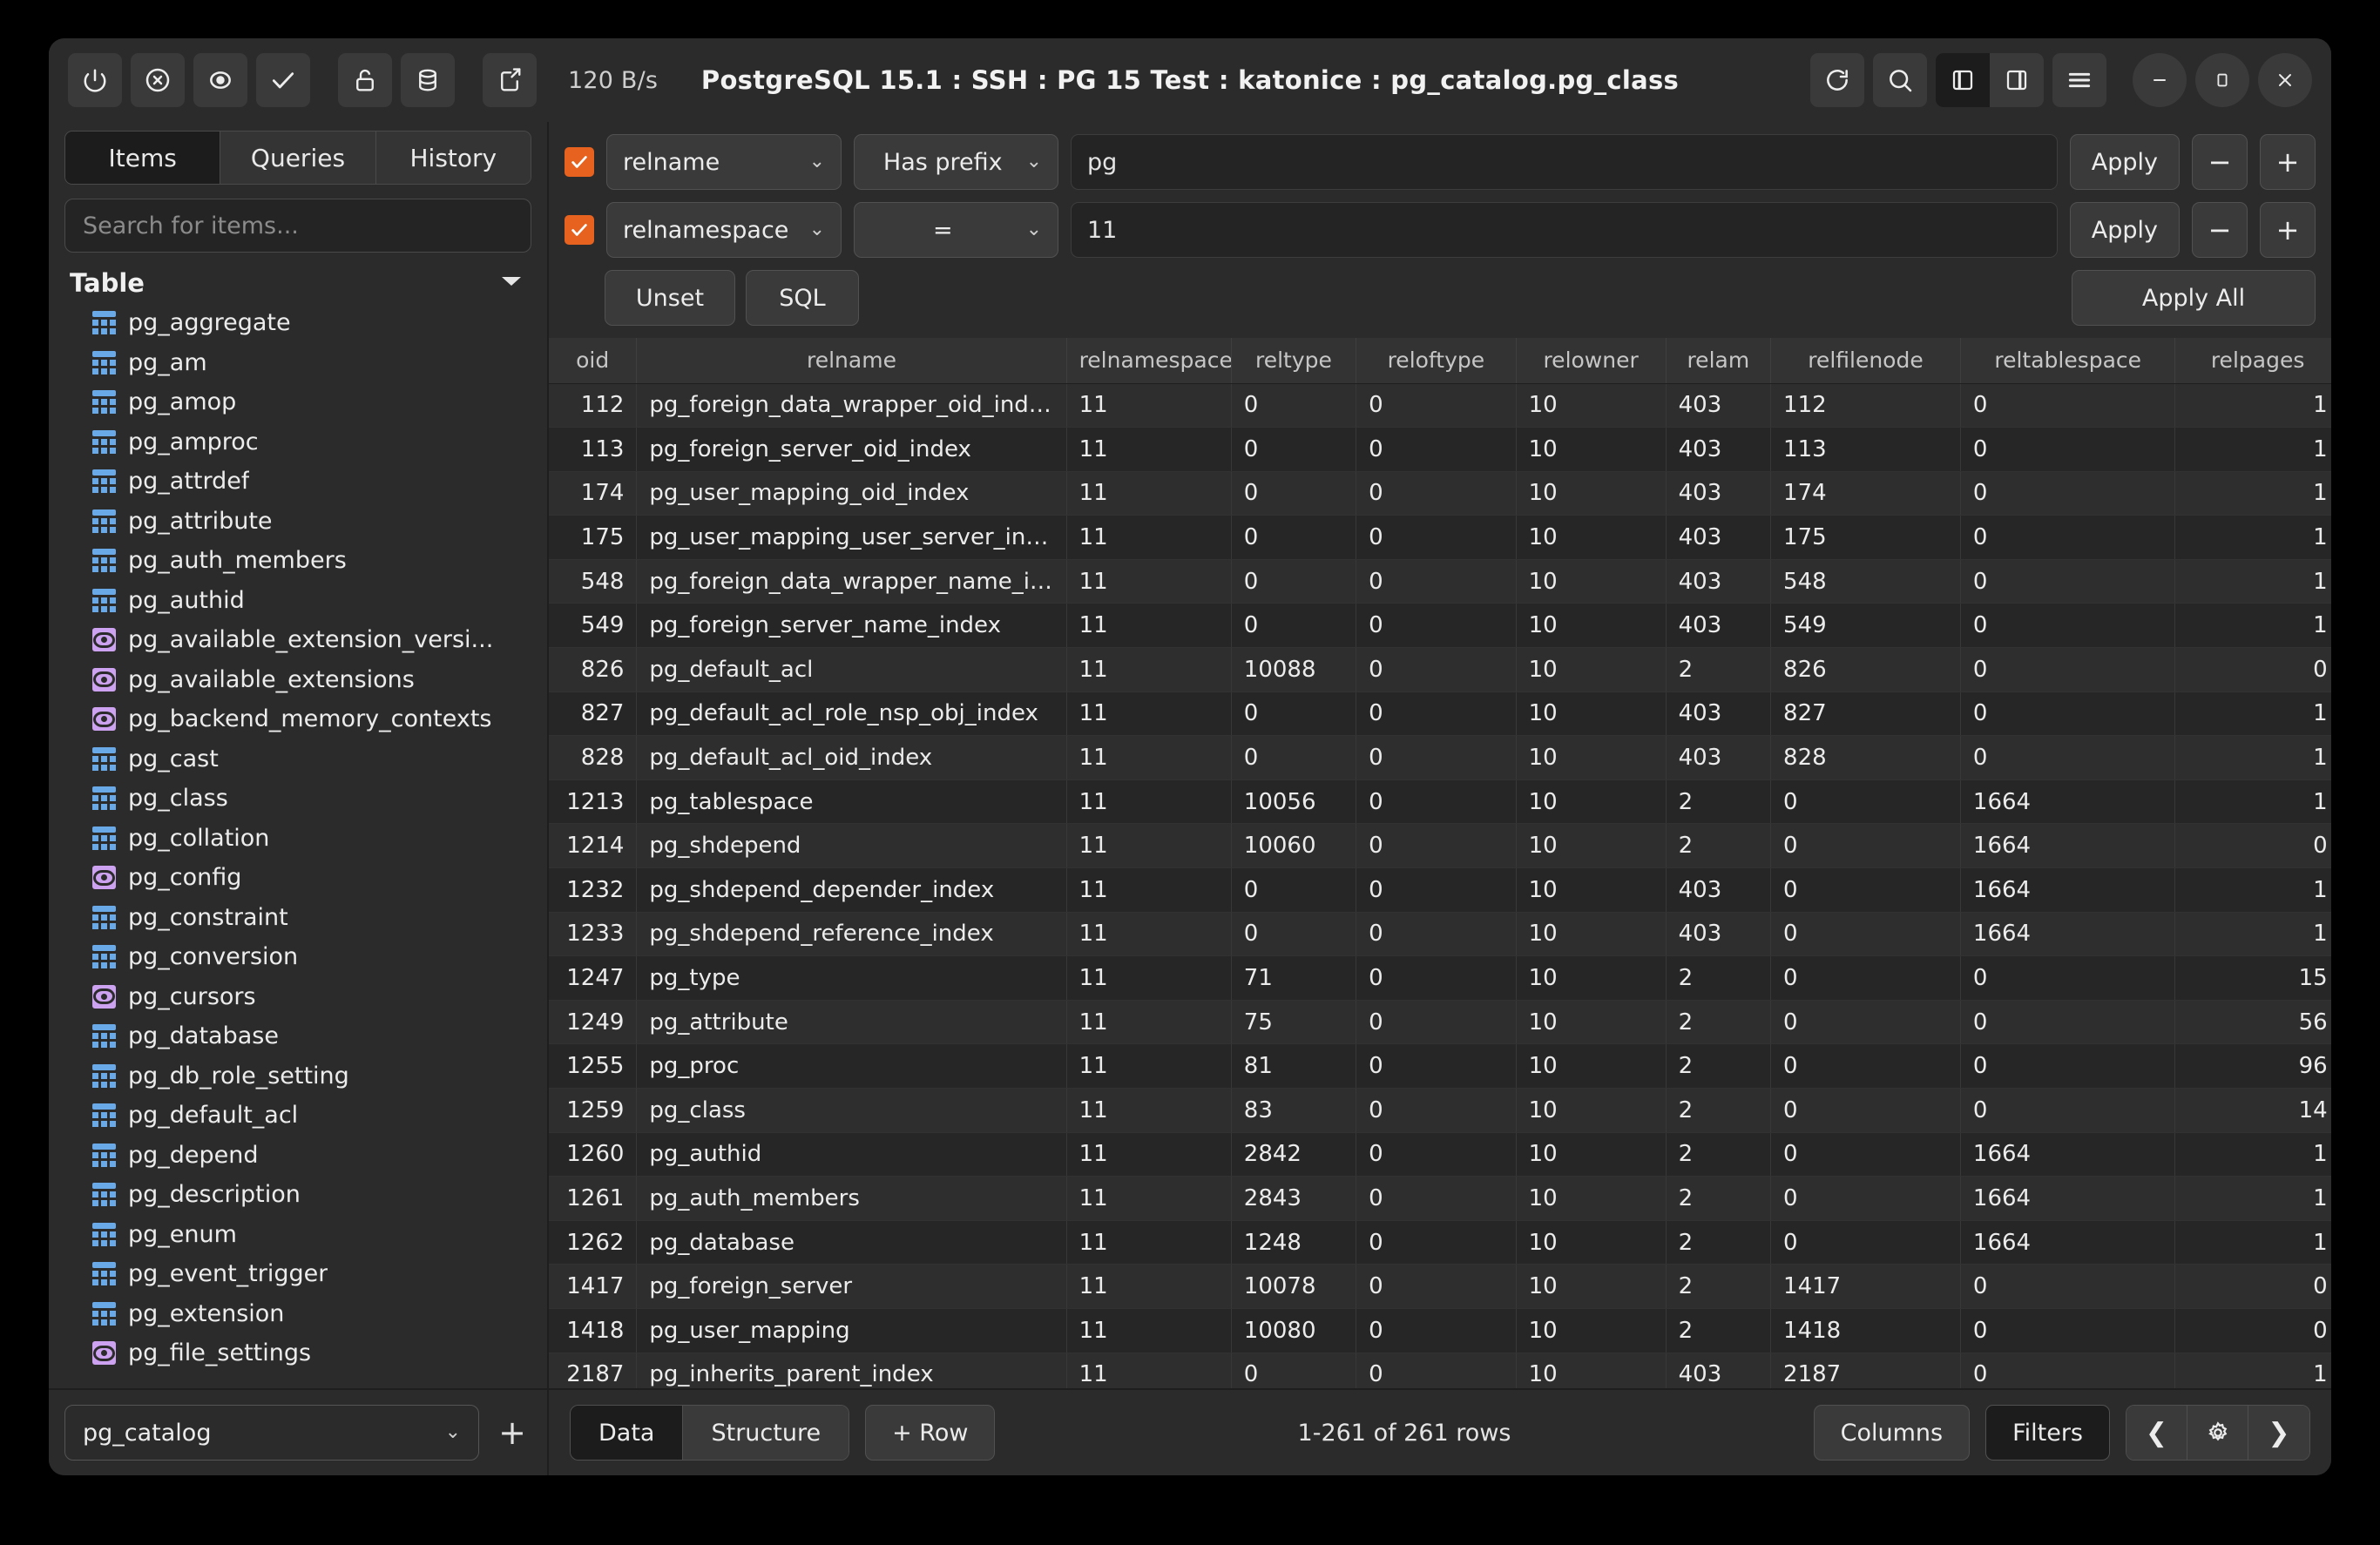 This screenshot has width=2380, height=1545. What do you see at coordinates (1294, 1242) in the screenshot?
I see `grid-cell-reltype: 1248` at bounding box center [1294, 1242].